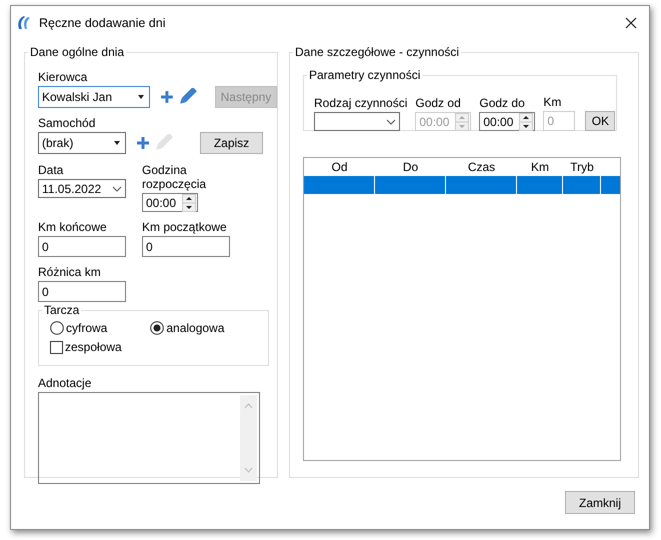 The height and width of the screenshot is (540, 661). Describe the element at coordinates (87, 328) in the screenshot. I see `option-label: cyfrowa` at that location.